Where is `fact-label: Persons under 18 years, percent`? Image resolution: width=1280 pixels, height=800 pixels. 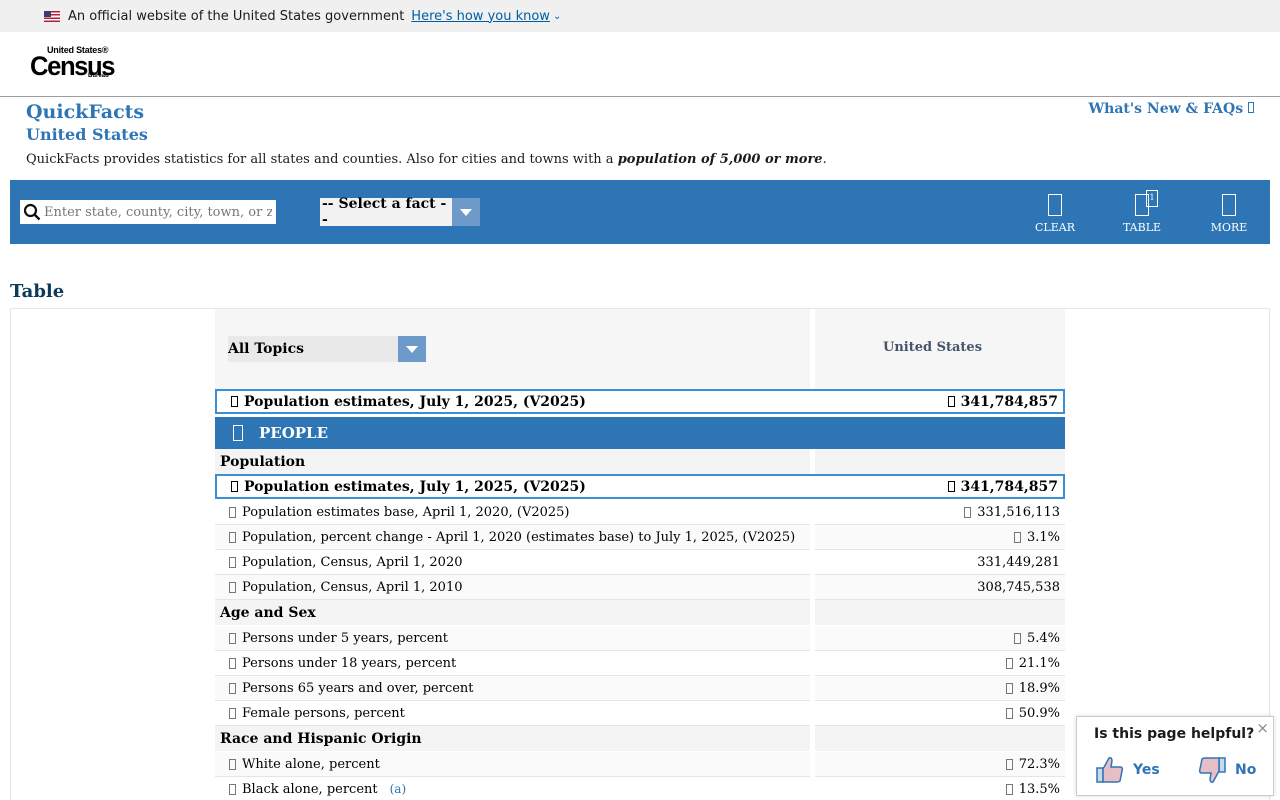 fact-label: Persons under 18 years, percent is located at coordinates (349, 663).